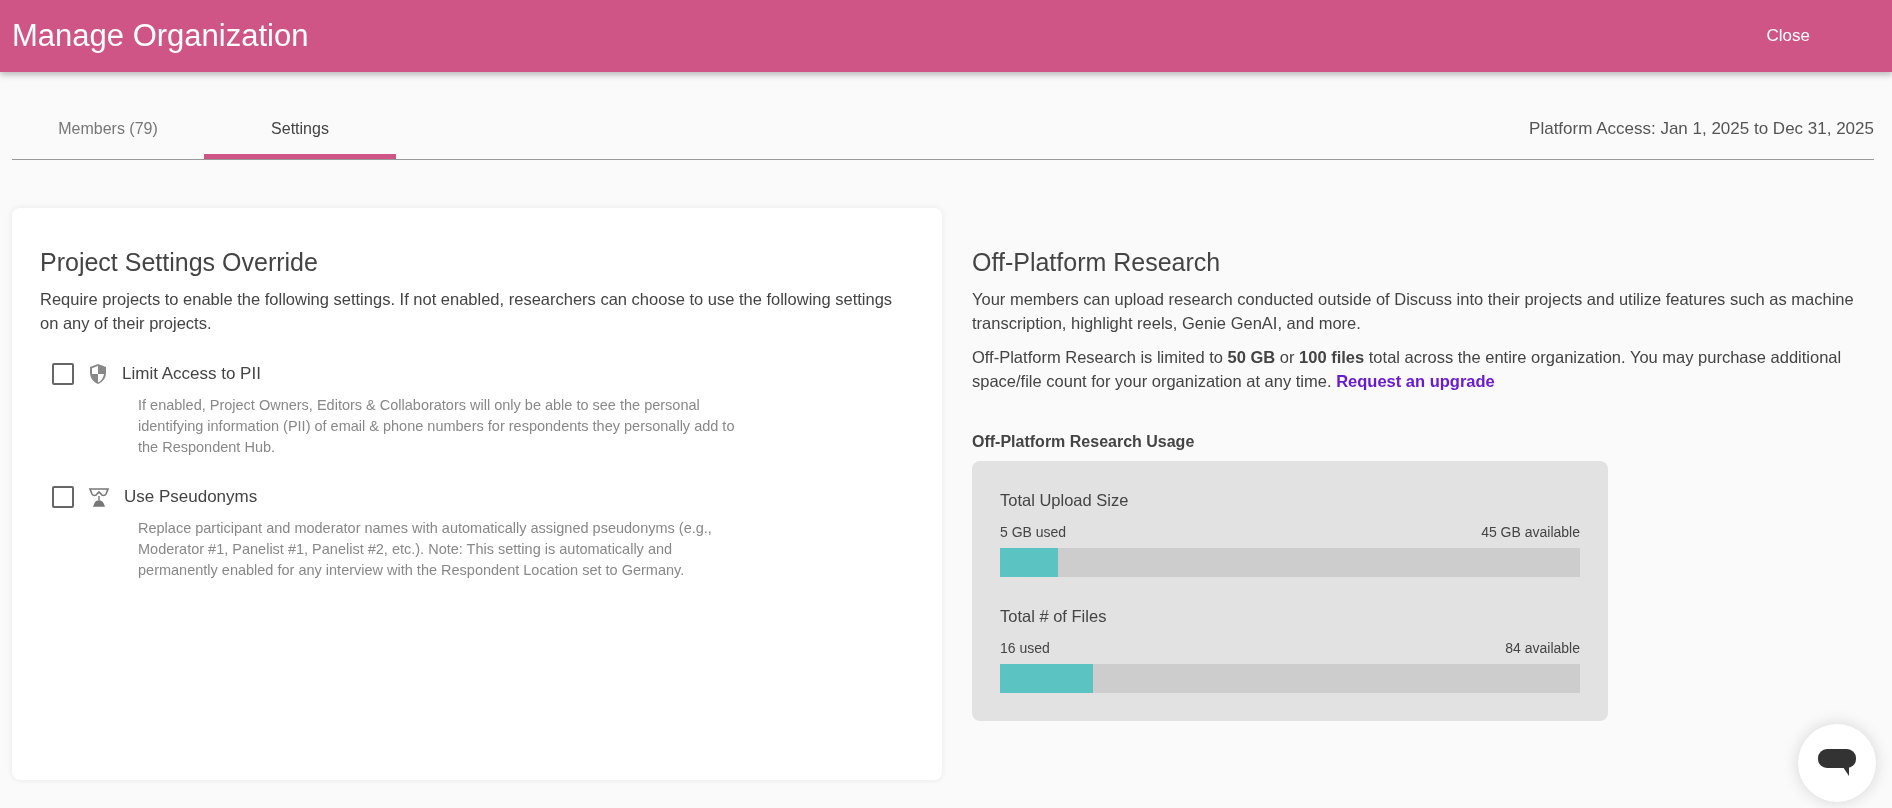  I want to click on option-description: Replace participant and moderator names with automatically assigned pseudonyms (e.g., Moderator #1, Panelist #1, Panelist #2, etc.). Note: This setting is automatically and permanently enabled for any interview with the Respondent Location set to Germany., so click(425, 549).